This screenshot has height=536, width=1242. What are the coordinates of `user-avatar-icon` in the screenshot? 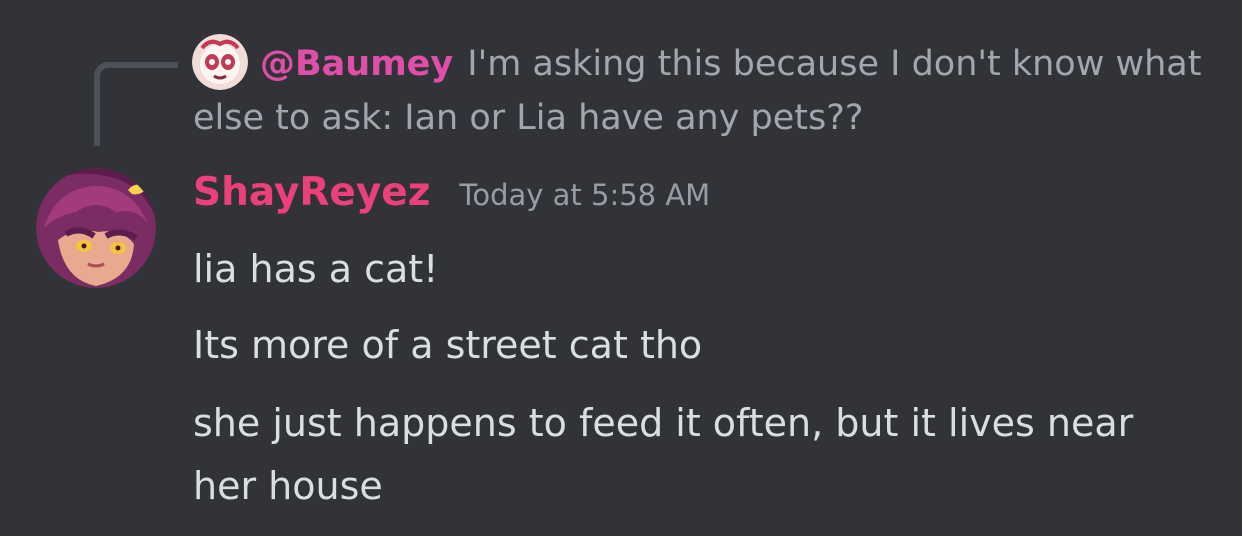 It's located at (96, 228).